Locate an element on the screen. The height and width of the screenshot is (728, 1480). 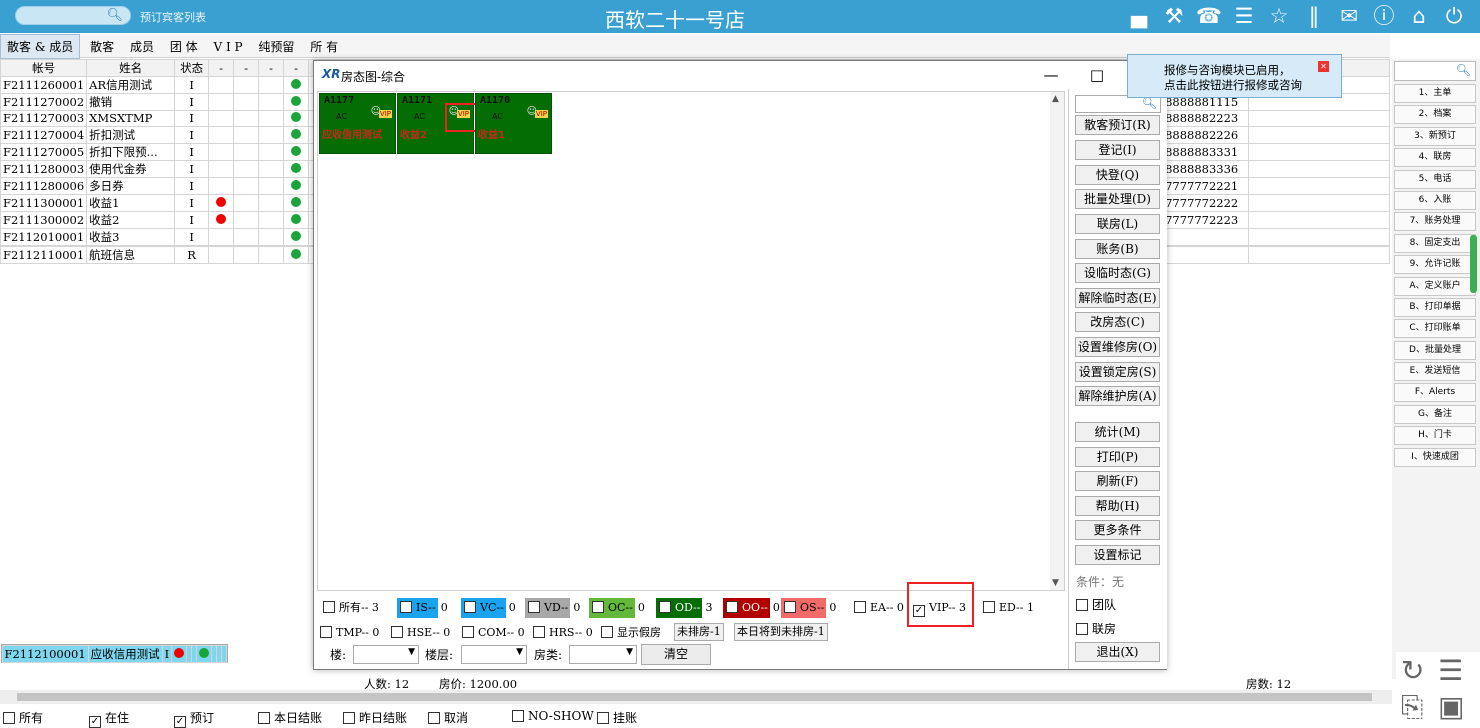
legend-item: 所有-- 3 is located at coordinates (349, 608).